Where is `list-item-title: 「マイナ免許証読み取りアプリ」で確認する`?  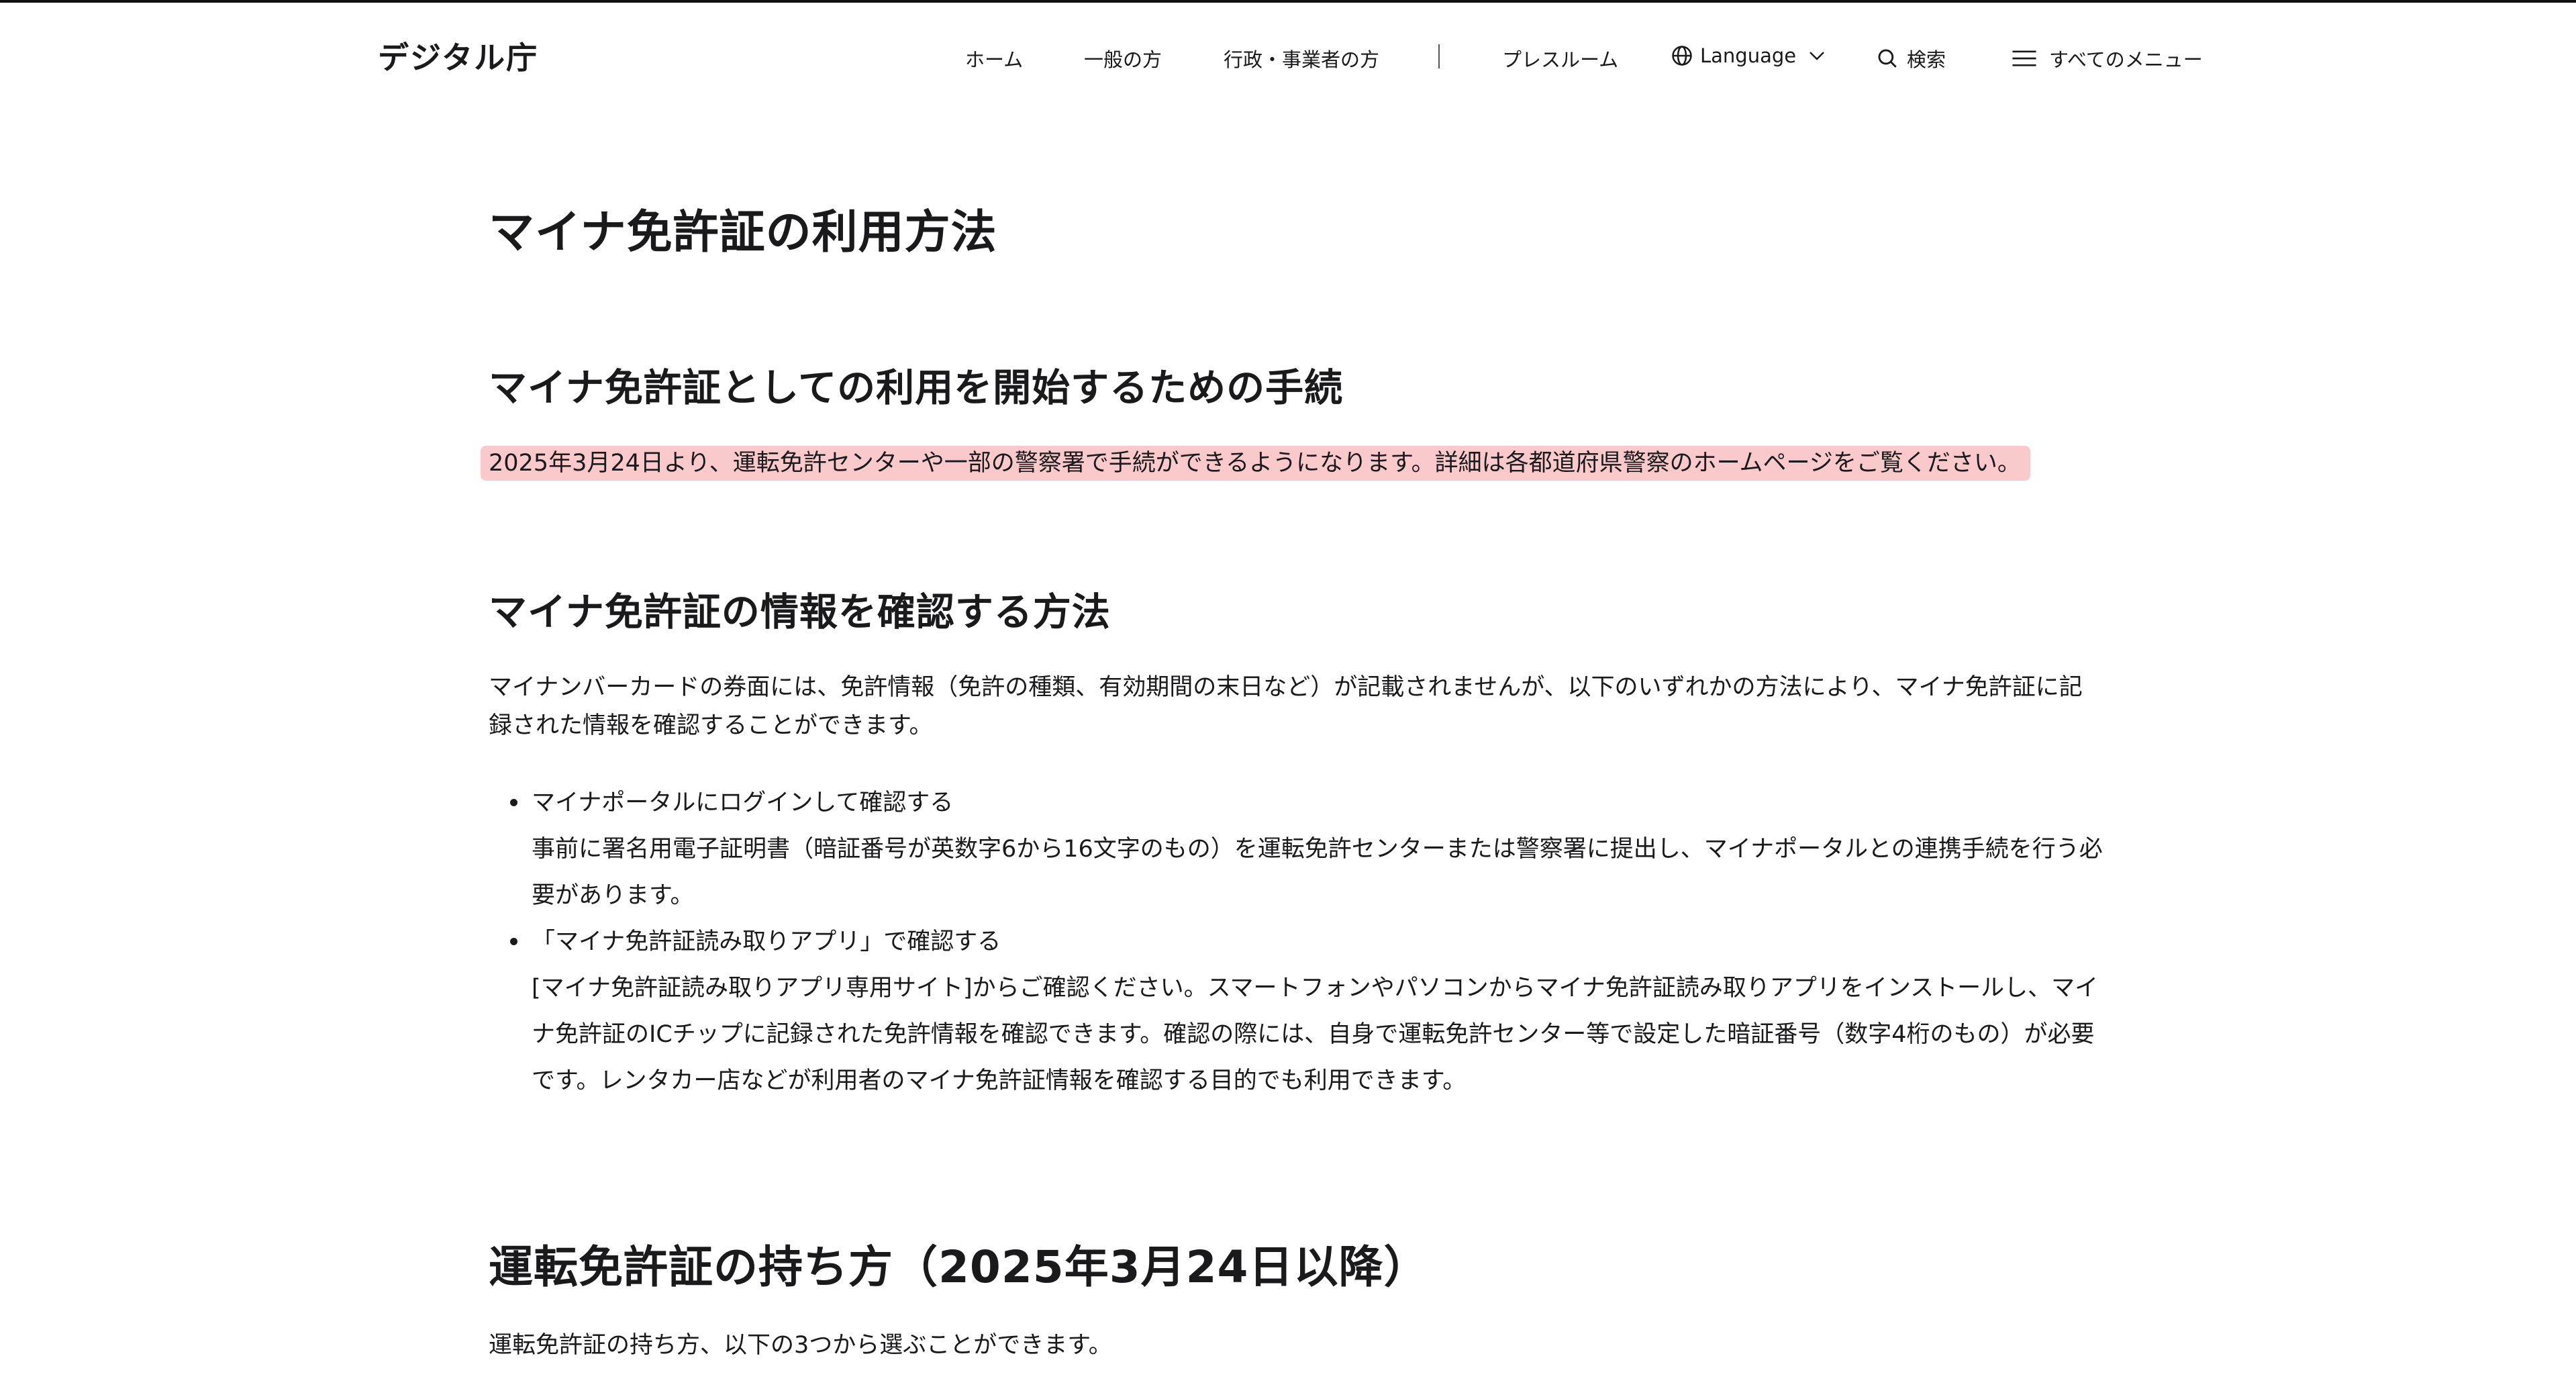
list-item-title: 「マイナ免許証読み取りアプリ」で確認する is located at coordinates (766, 941).